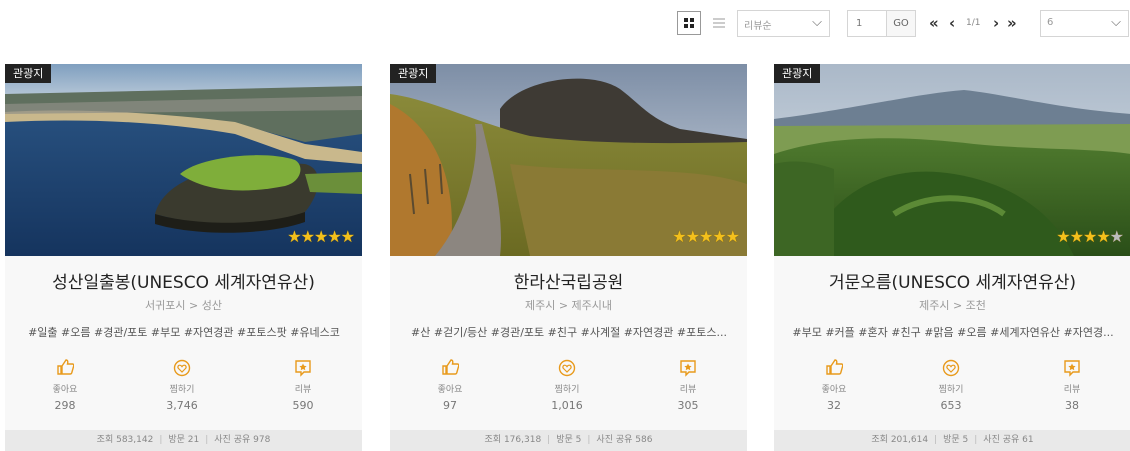  I want to click on card-footer-stats: 조회 176,318 | 방문 5 | 사진 공유 586, so click(568, 440).